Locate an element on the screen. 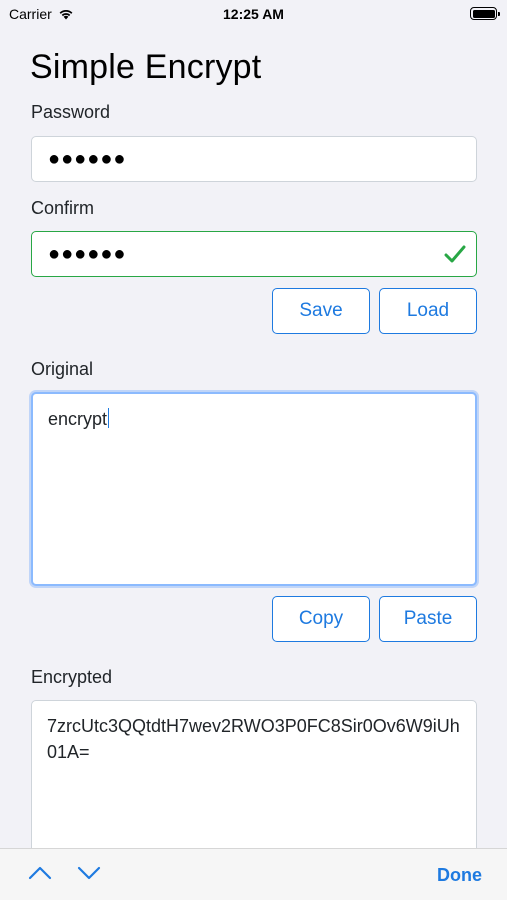 This screenshot has width=507, height=900. original-text: encrypt is located at coordinates (78, 419).